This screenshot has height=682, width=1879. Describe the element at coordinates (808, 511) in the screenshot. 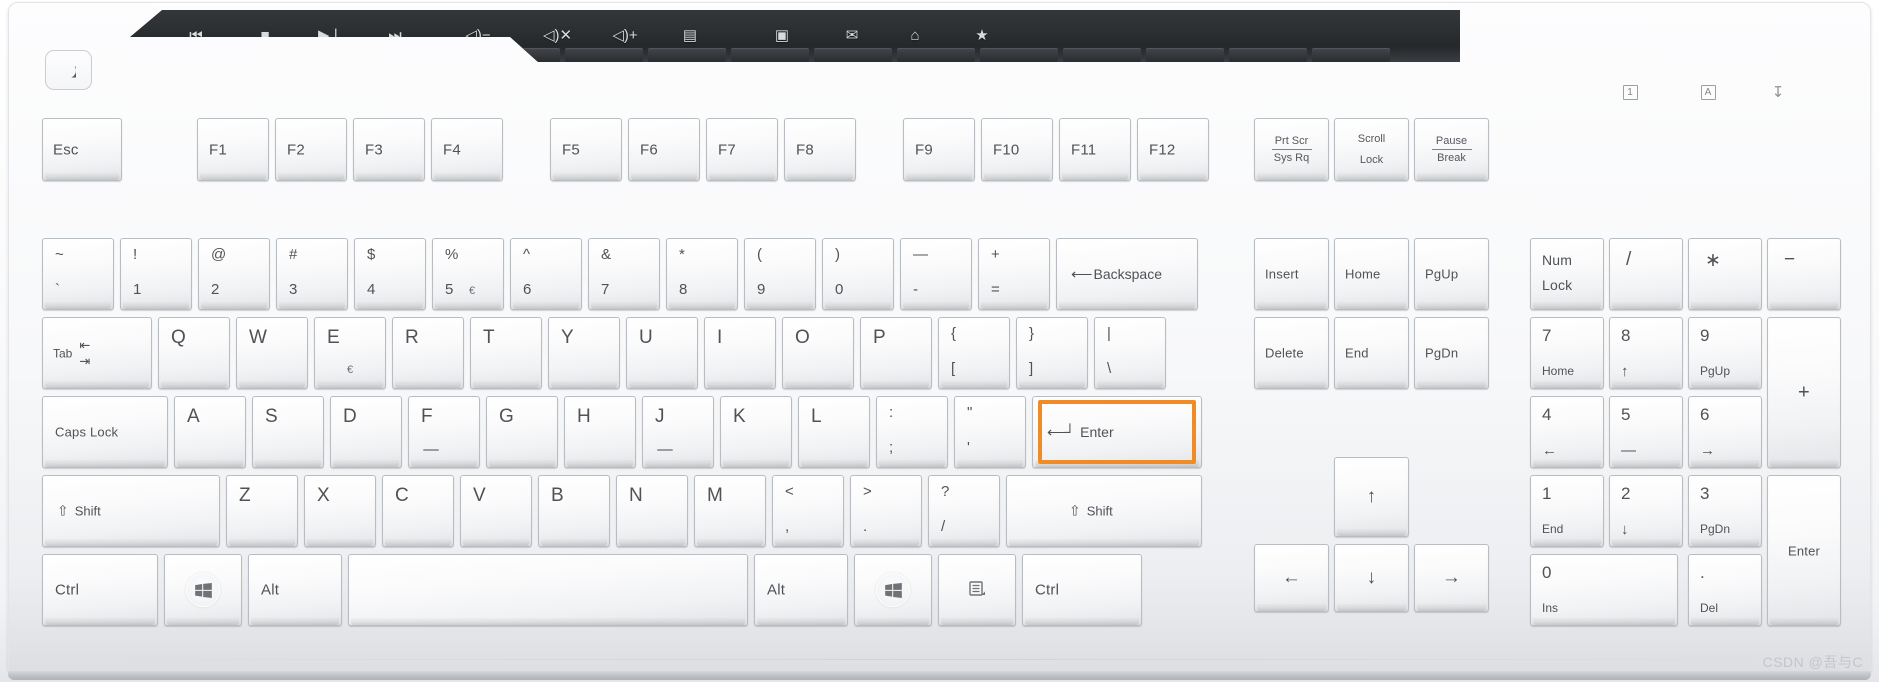

I see `key-comma: <,` at that location.